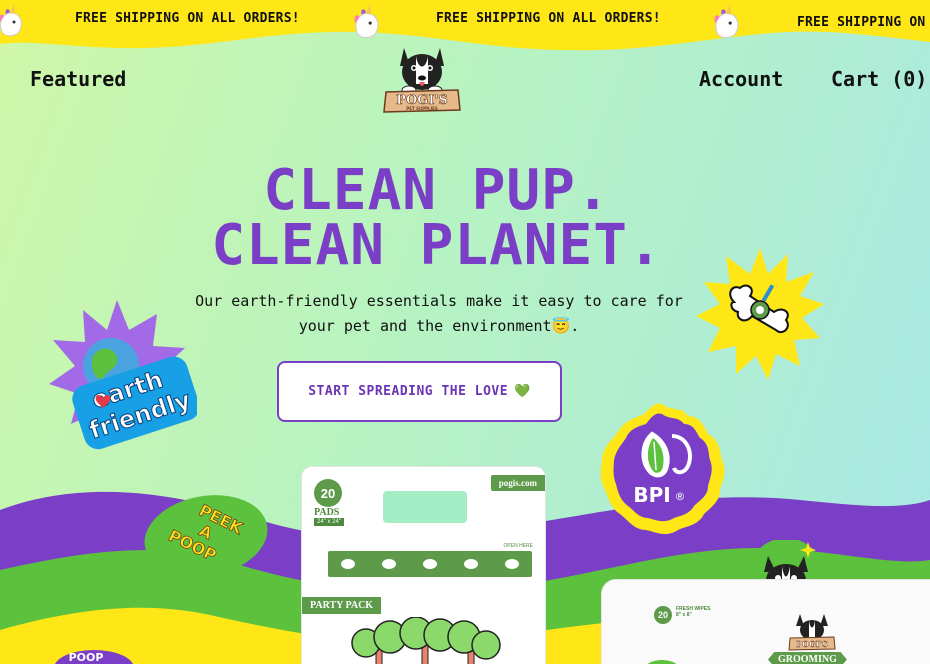  I want to click on hero-headline-line1: CLEAN PUP., so click(437, 190).